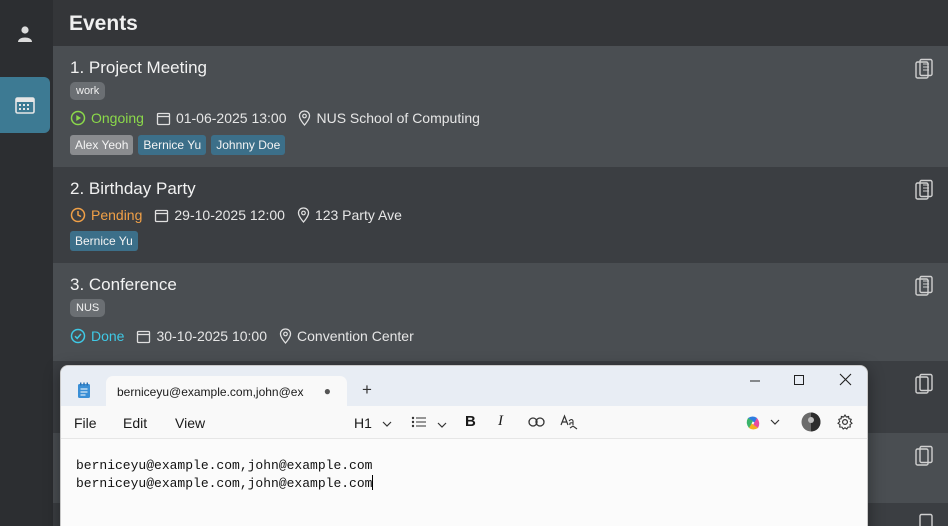 The height and width of the screenshot is (526, 948). Describe the element at coordinates (102, 145) in the screenshot. I see `person-chip: Alex Yeoh` at that location.